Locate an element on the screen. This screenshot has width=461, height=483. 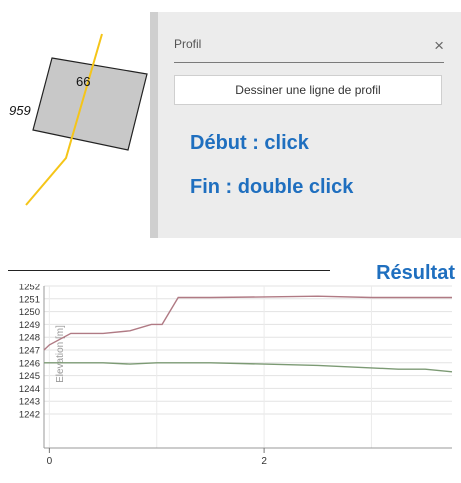
draw-profile-line-button: Dessiner une ligne de profil is located at coordinates (308, 90).